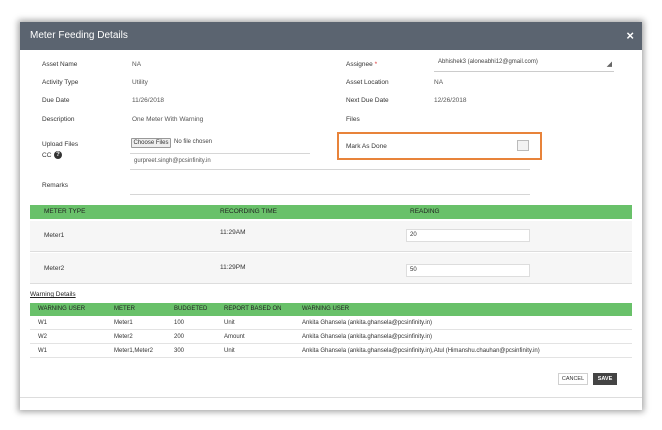  Describe the element at coordinates (53, 294) in the screenshot. I see `warning-details-title: Warning Details` at that location.